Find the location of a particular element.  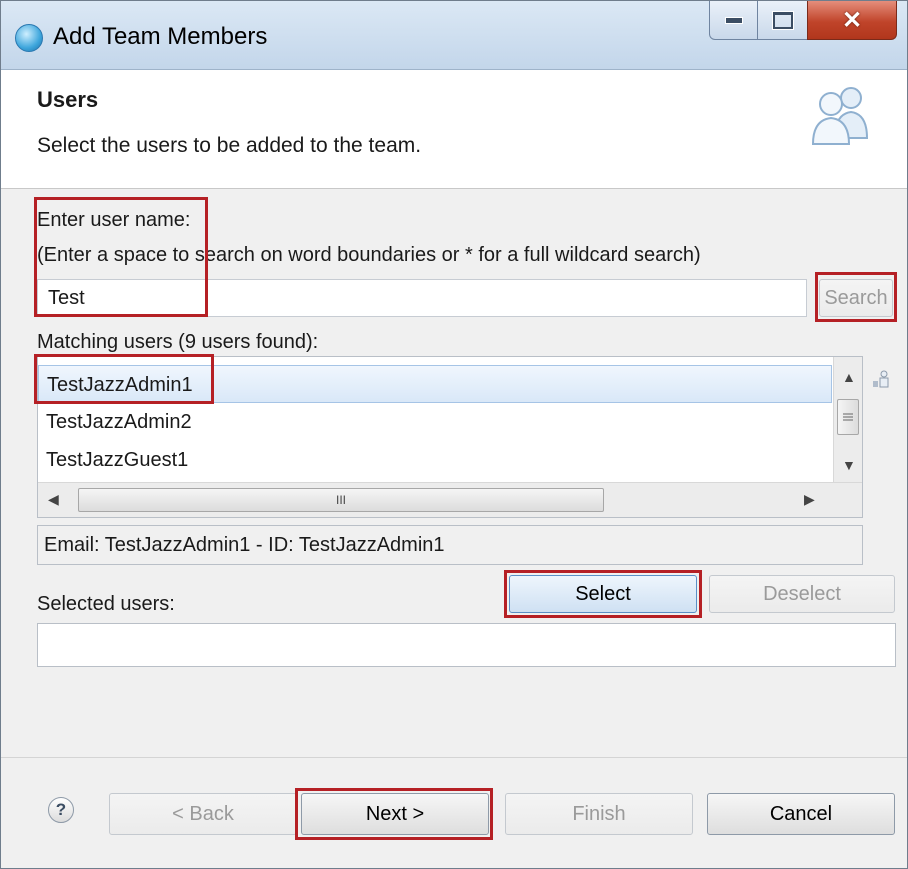

title-bar: Add Team Members ✕ is located at coordinates (454, 35).